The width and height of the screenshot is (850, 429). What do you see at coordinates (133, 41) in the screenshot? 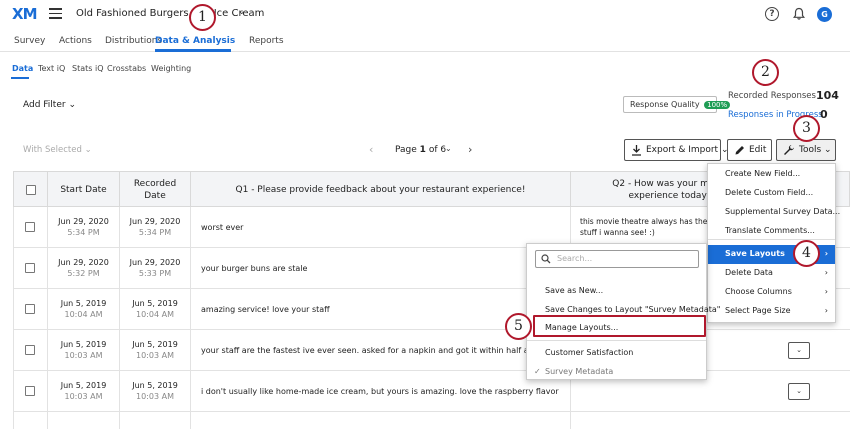
I see `tab-distributions: Distributions` at bounding box center [133, 41].